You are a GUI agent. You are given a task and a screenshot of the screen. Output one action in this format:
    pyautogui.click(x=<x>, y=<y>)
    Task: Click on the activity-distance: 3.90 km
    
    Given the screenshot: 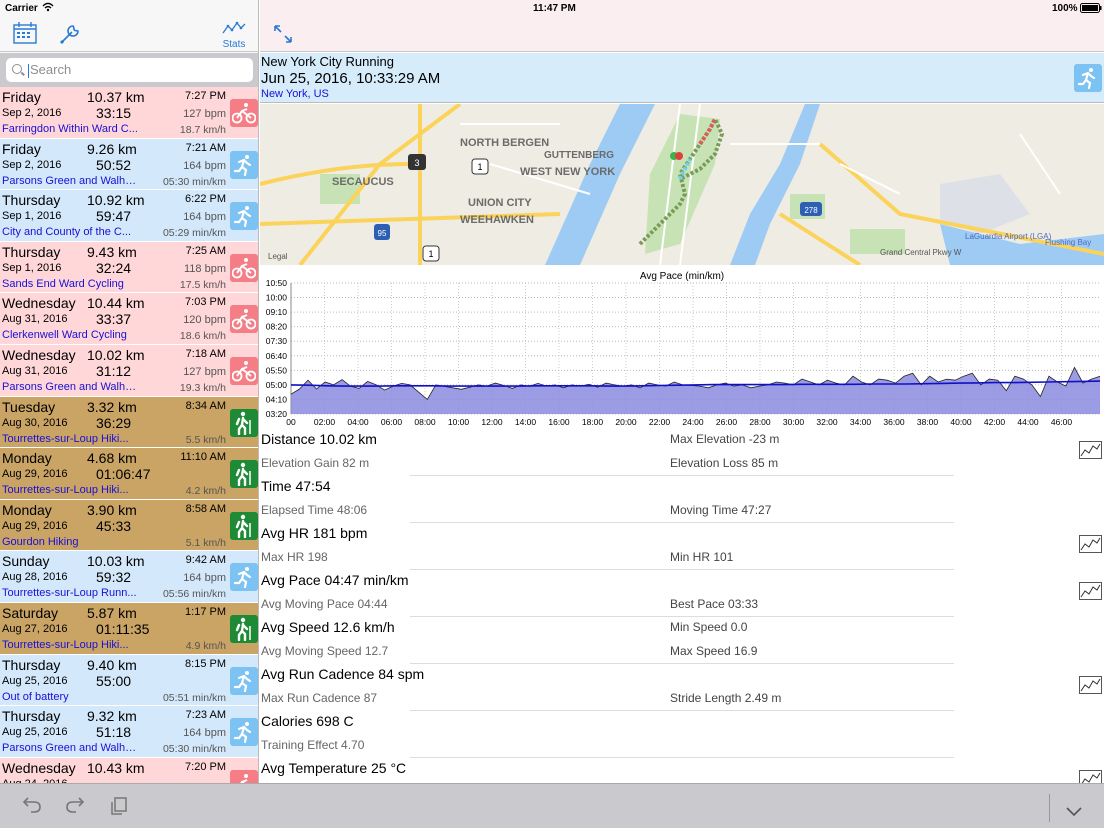 What is the action you would take?
    pyautogui.click(x=112, y=509)
    